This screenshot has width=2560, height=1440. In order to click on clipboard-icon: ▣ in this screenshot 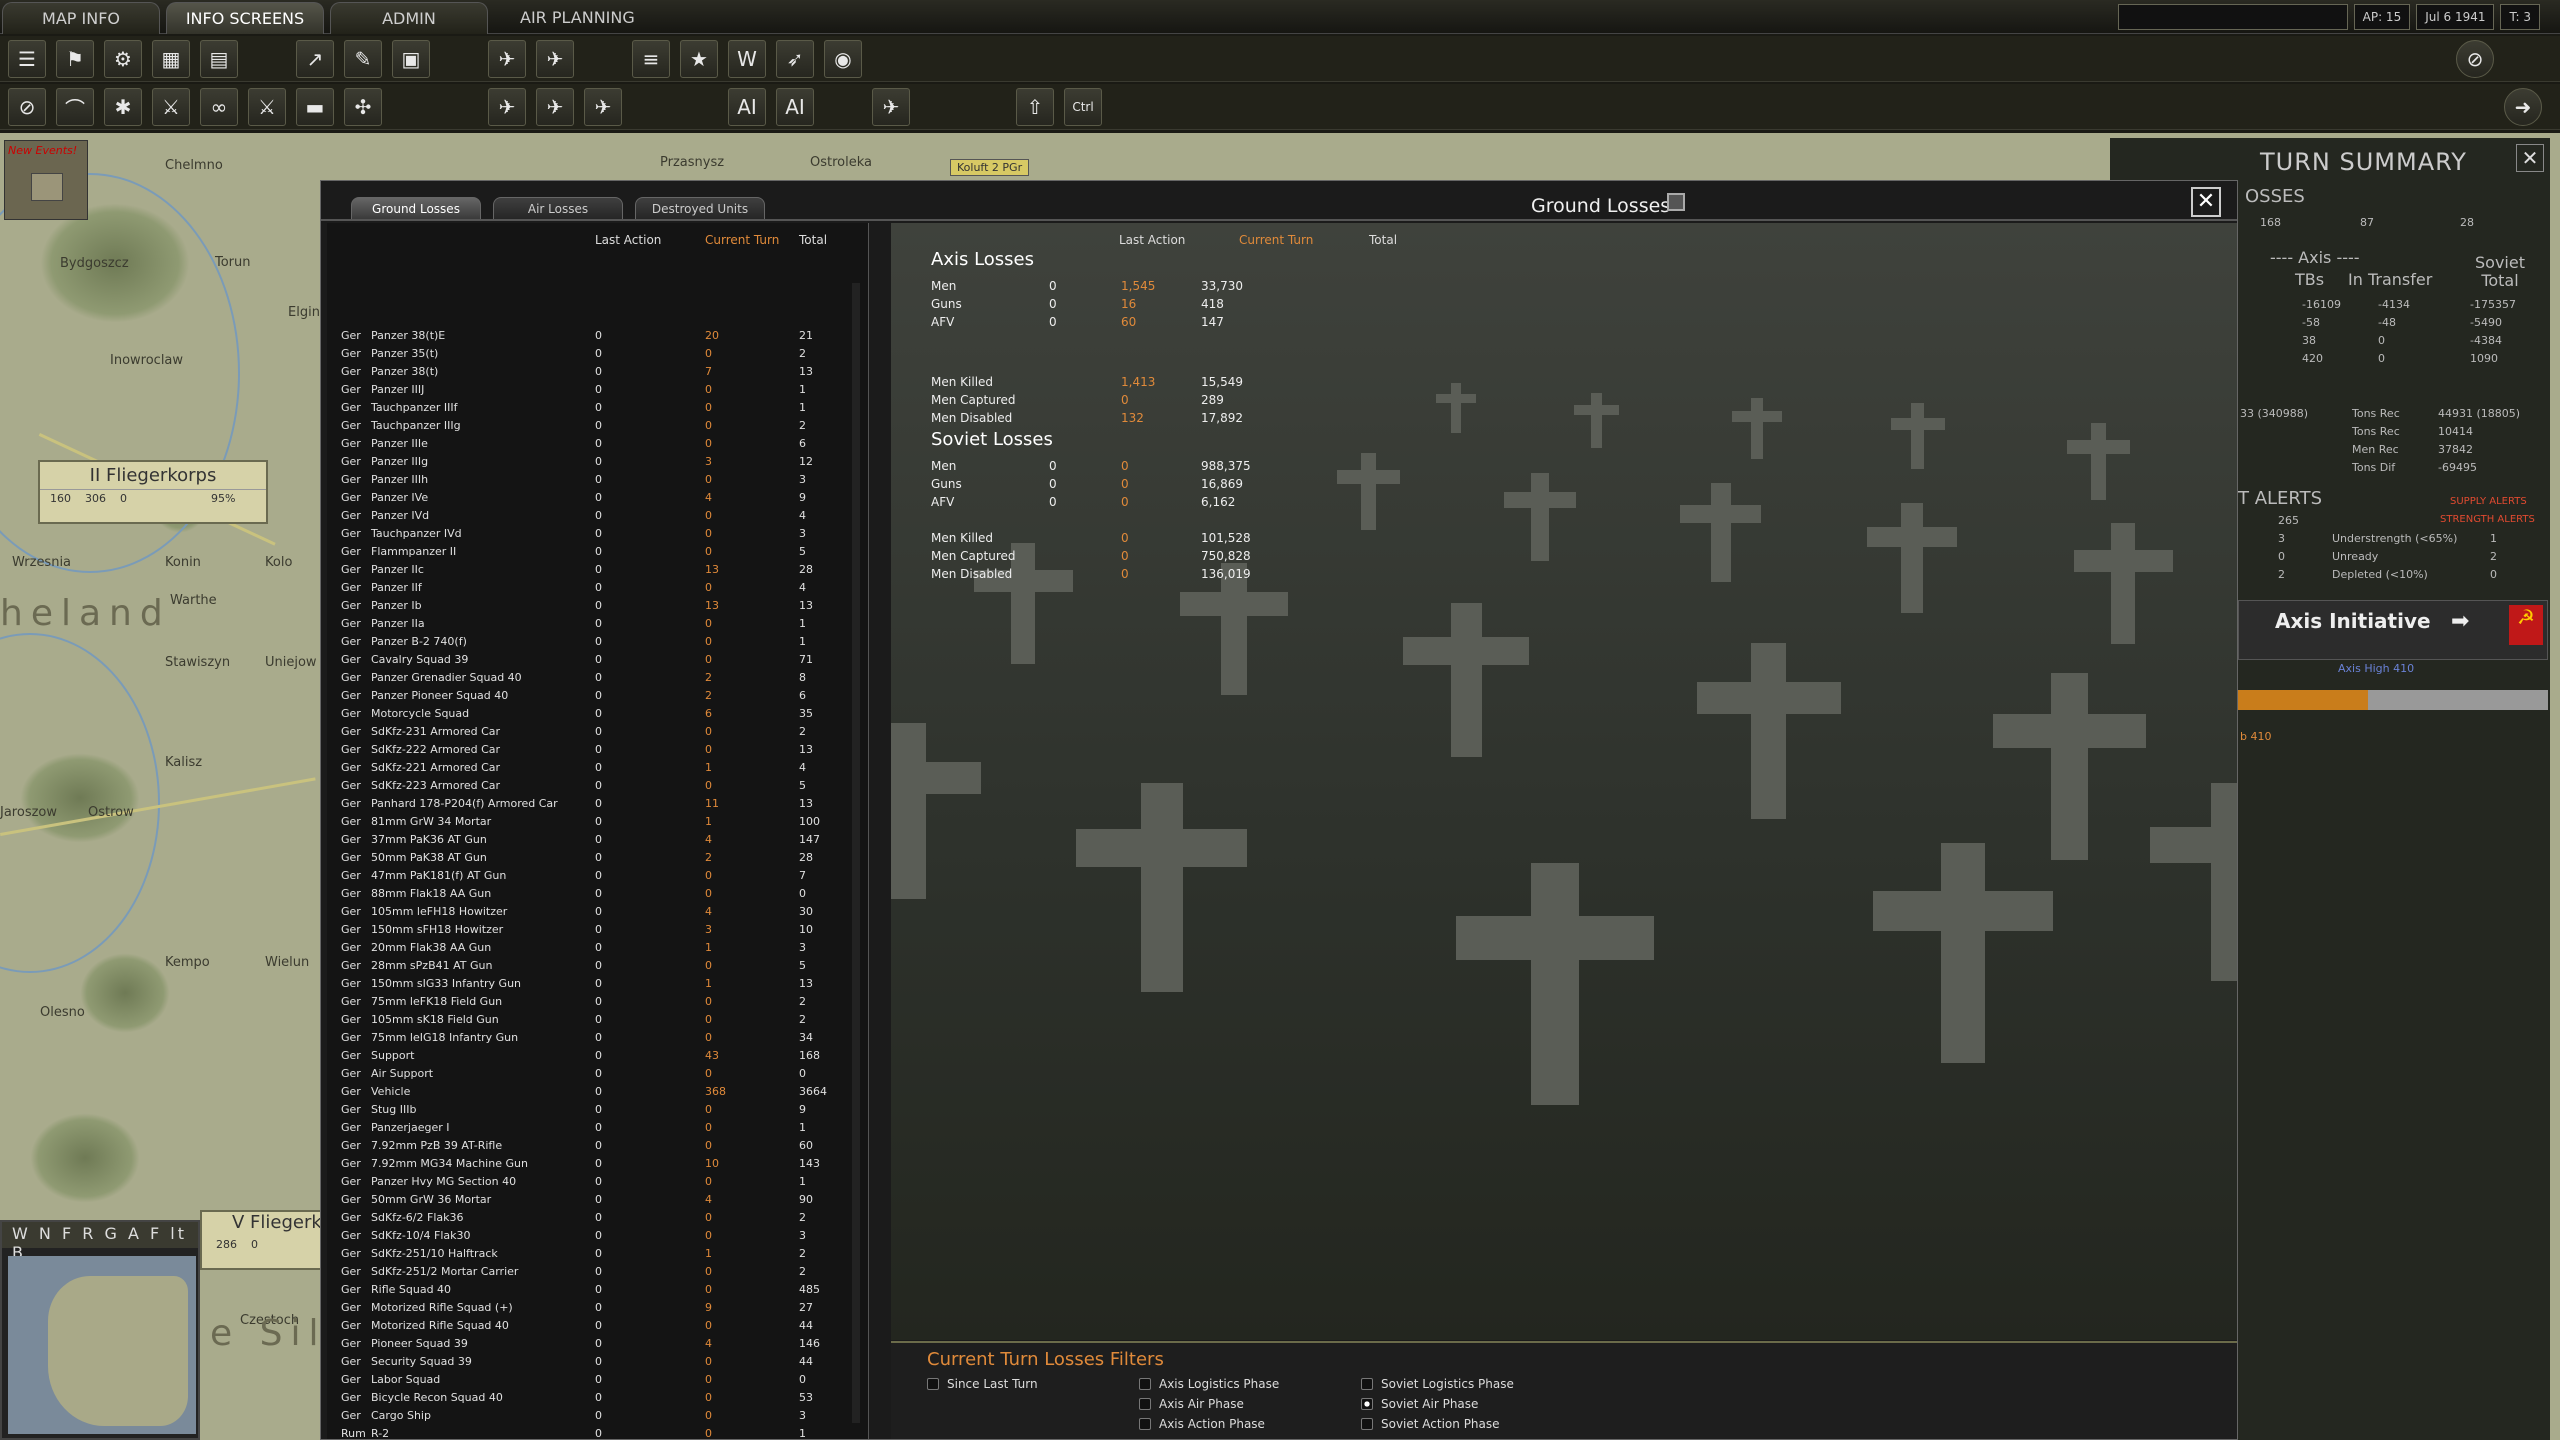, I will do `click(411, 59)`.